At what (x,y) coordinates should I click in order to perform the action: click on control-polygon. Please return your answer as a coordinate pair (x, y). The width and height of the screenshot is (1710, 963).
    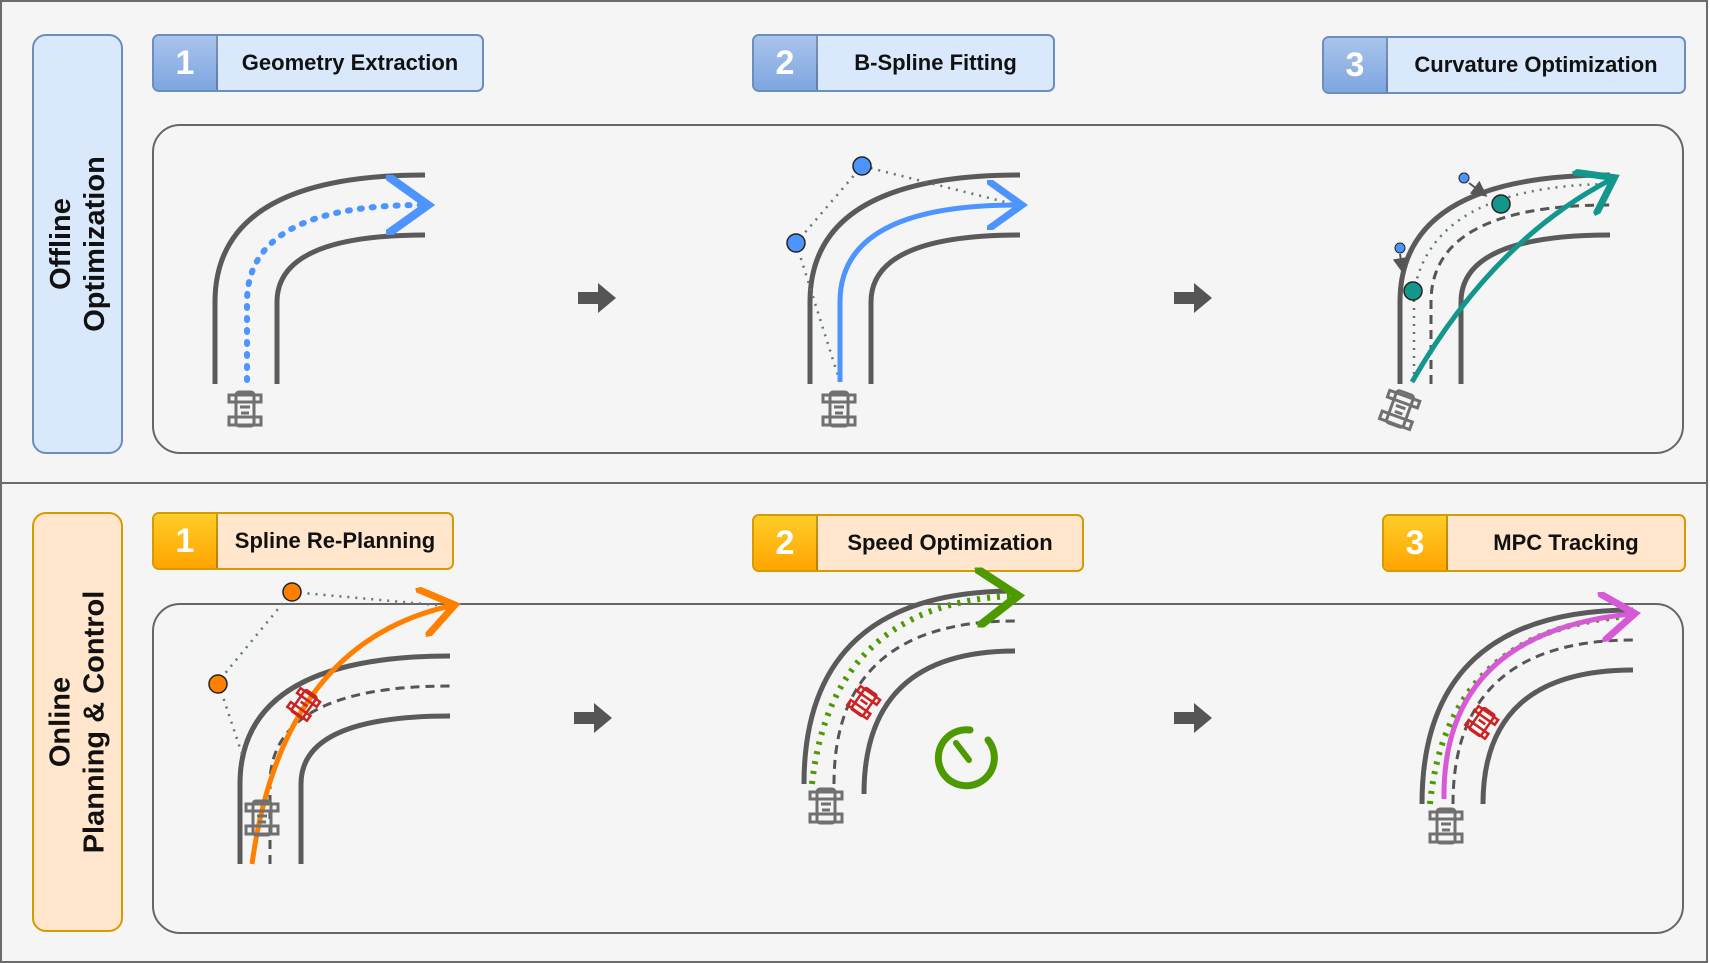
    Looking at the image, I should click on (906, 273).